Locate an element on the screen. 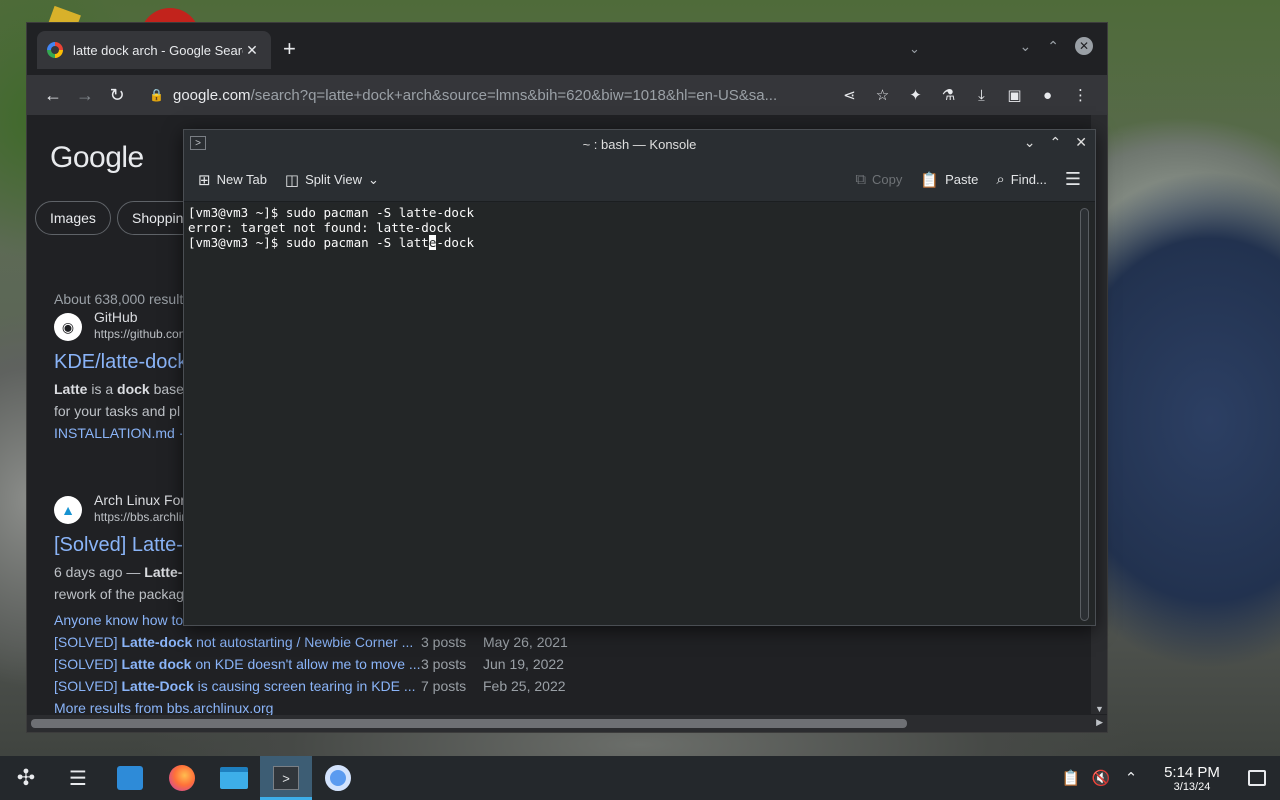 The image size is (1280, 800). terminal-text: -dock is located at coordinates (455, 242).